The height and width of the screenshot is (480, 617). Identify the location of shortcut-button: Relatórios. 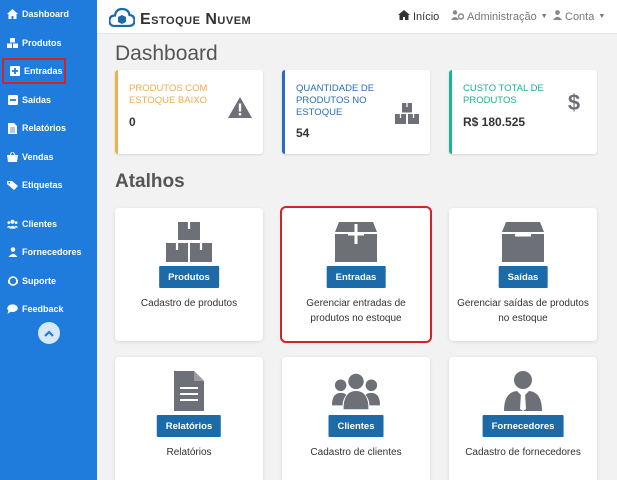
(189, 426).